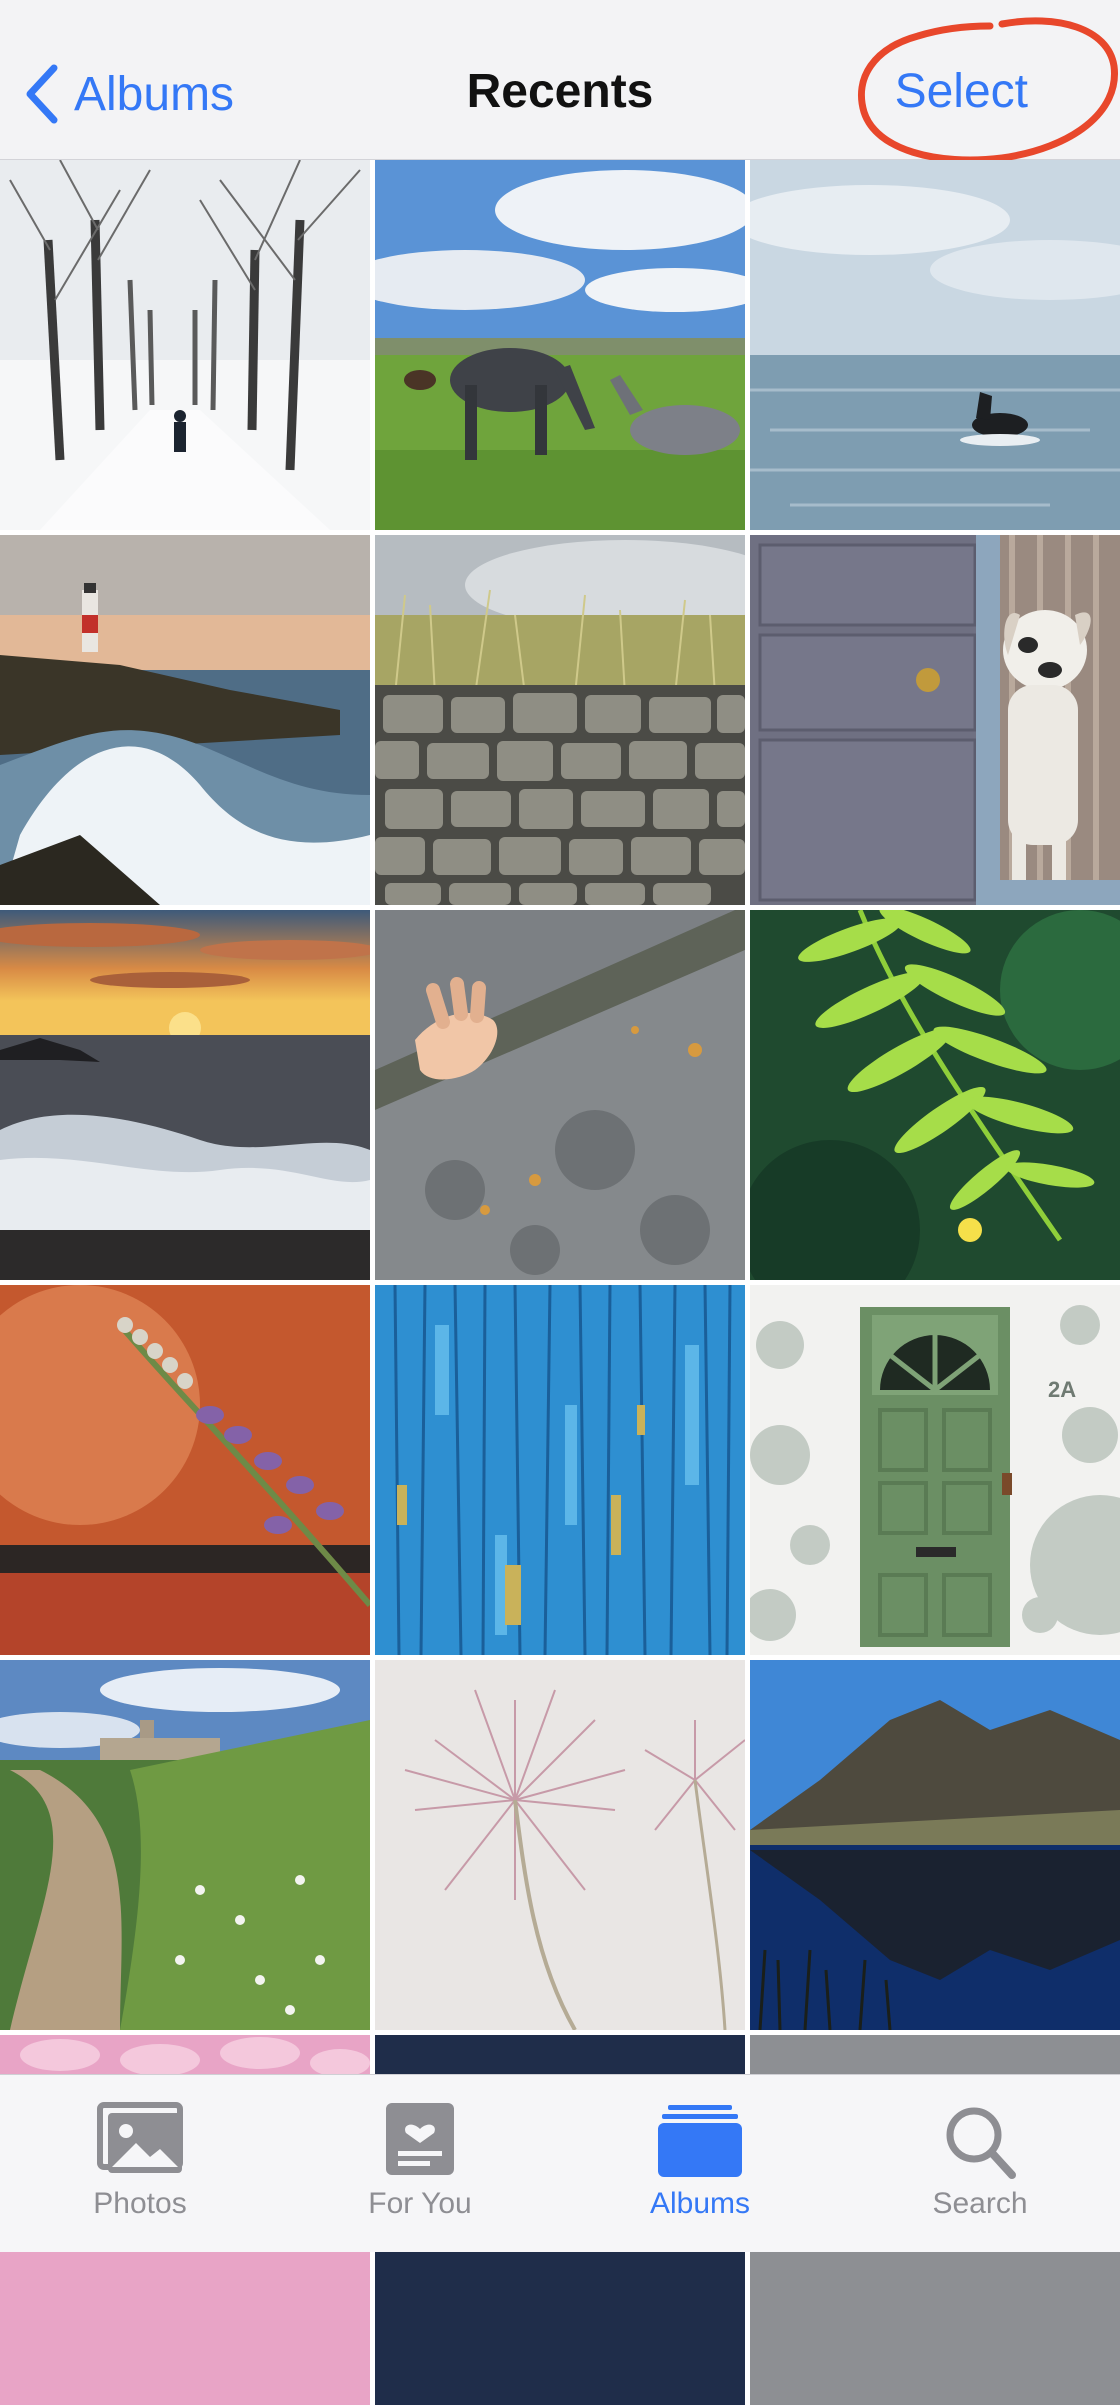  I want to click on photo-green-door: 2A, so click(935, 1470).